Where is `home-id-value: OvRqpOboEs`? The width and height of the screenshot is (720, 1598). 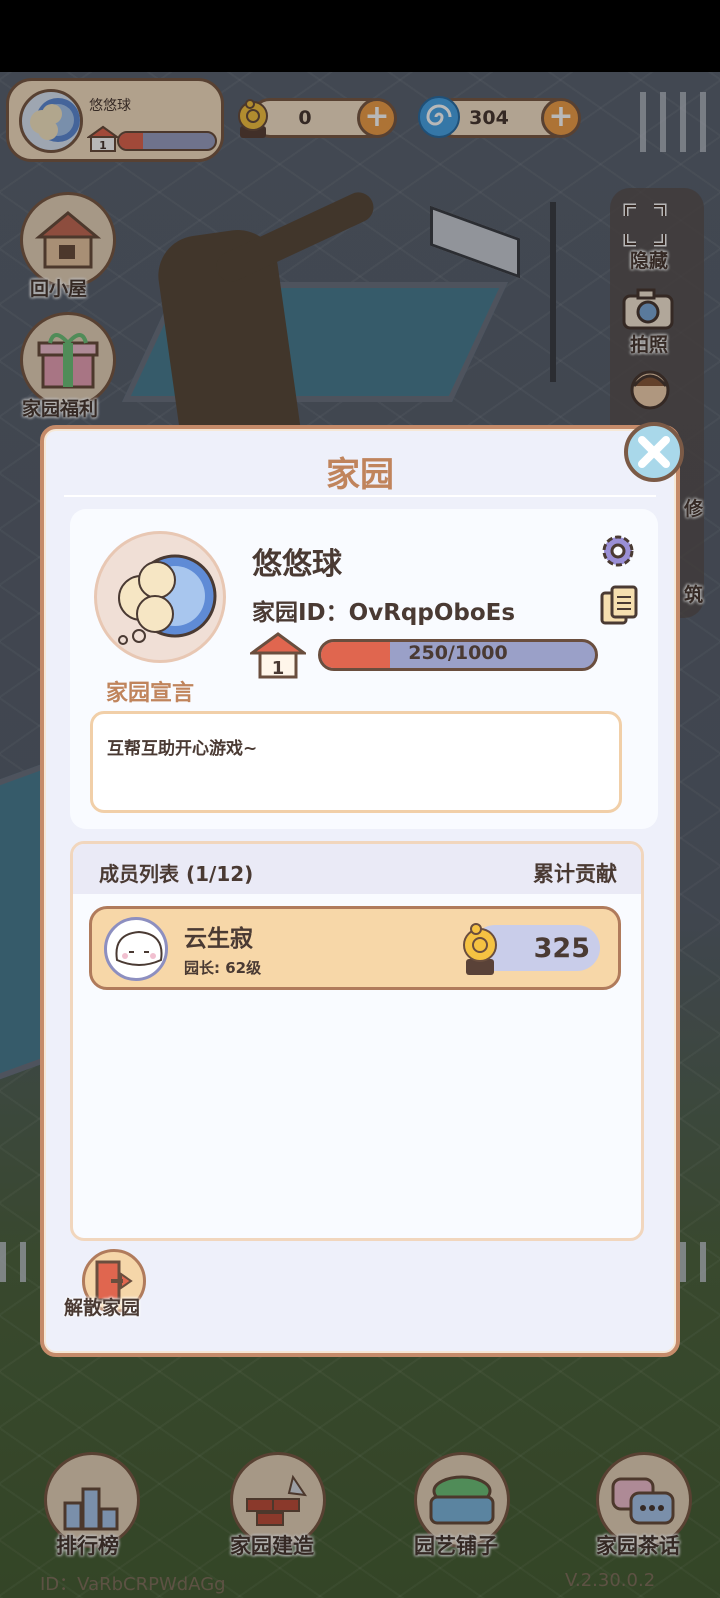
home-id-value: OvRqpOboEs is located at coordinates (432, 613).